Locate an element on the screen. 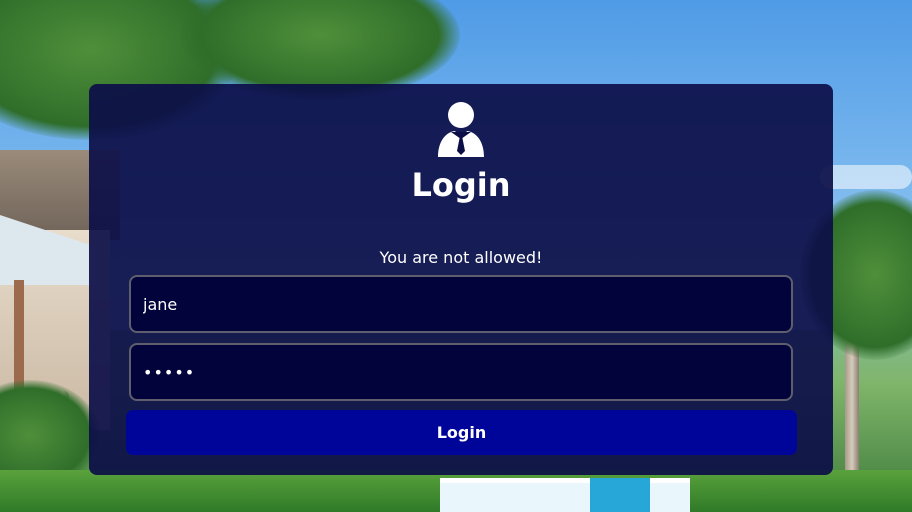  background-bridge is located at coordinates (565, 495).